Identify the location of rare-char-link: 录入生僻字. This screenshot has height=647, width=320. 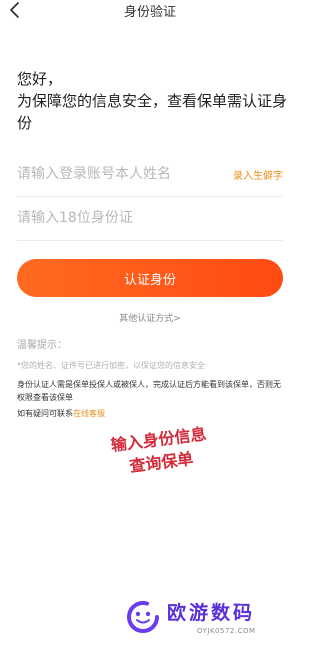
(258, 174).